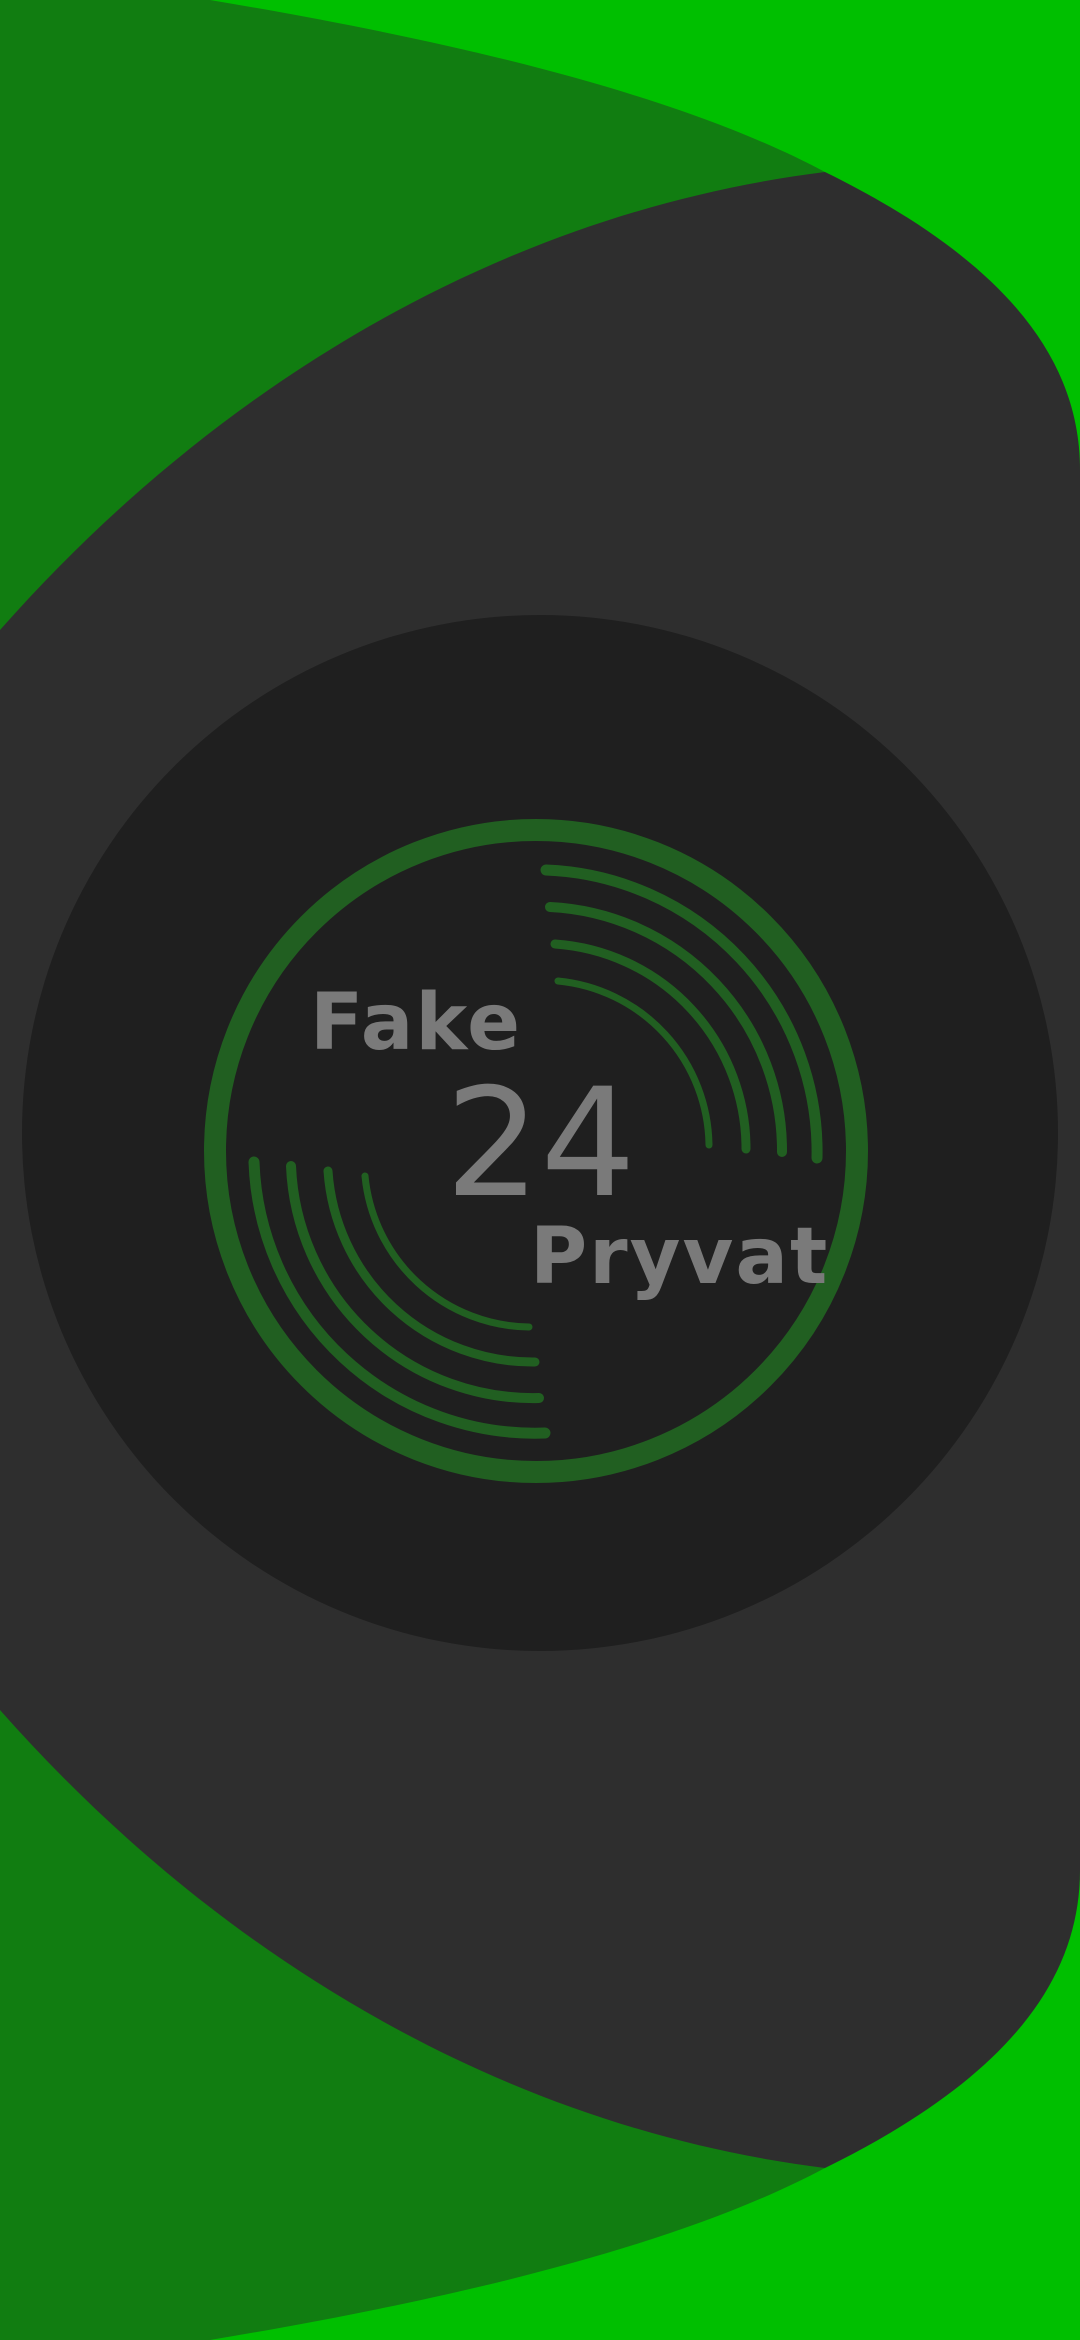 The width and height of the screenshot is (1080, 2340). What do you see at coordinates (679, 1257) in the screenshot?
I see `logo-word-bottom: Pryvat` at bounding box center [679, 1257].